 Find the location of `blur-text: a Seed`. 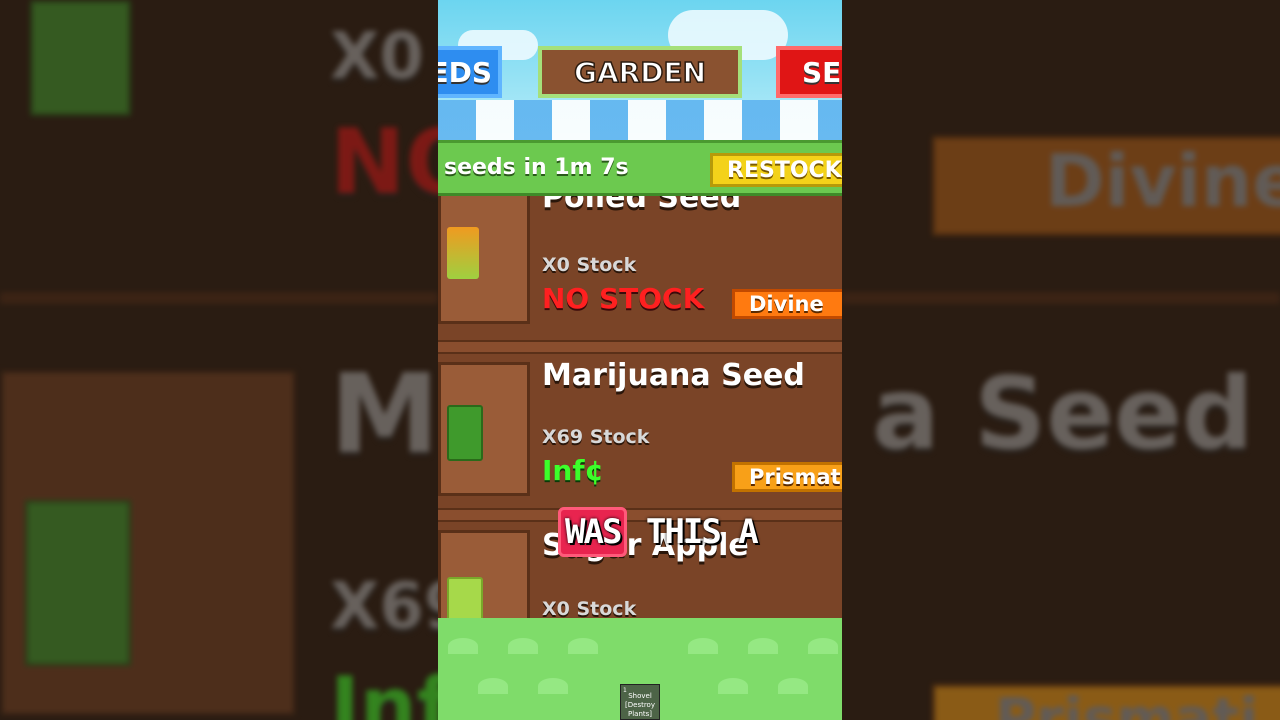

blur-text: a Seed is located at coordinates (1063, 413).